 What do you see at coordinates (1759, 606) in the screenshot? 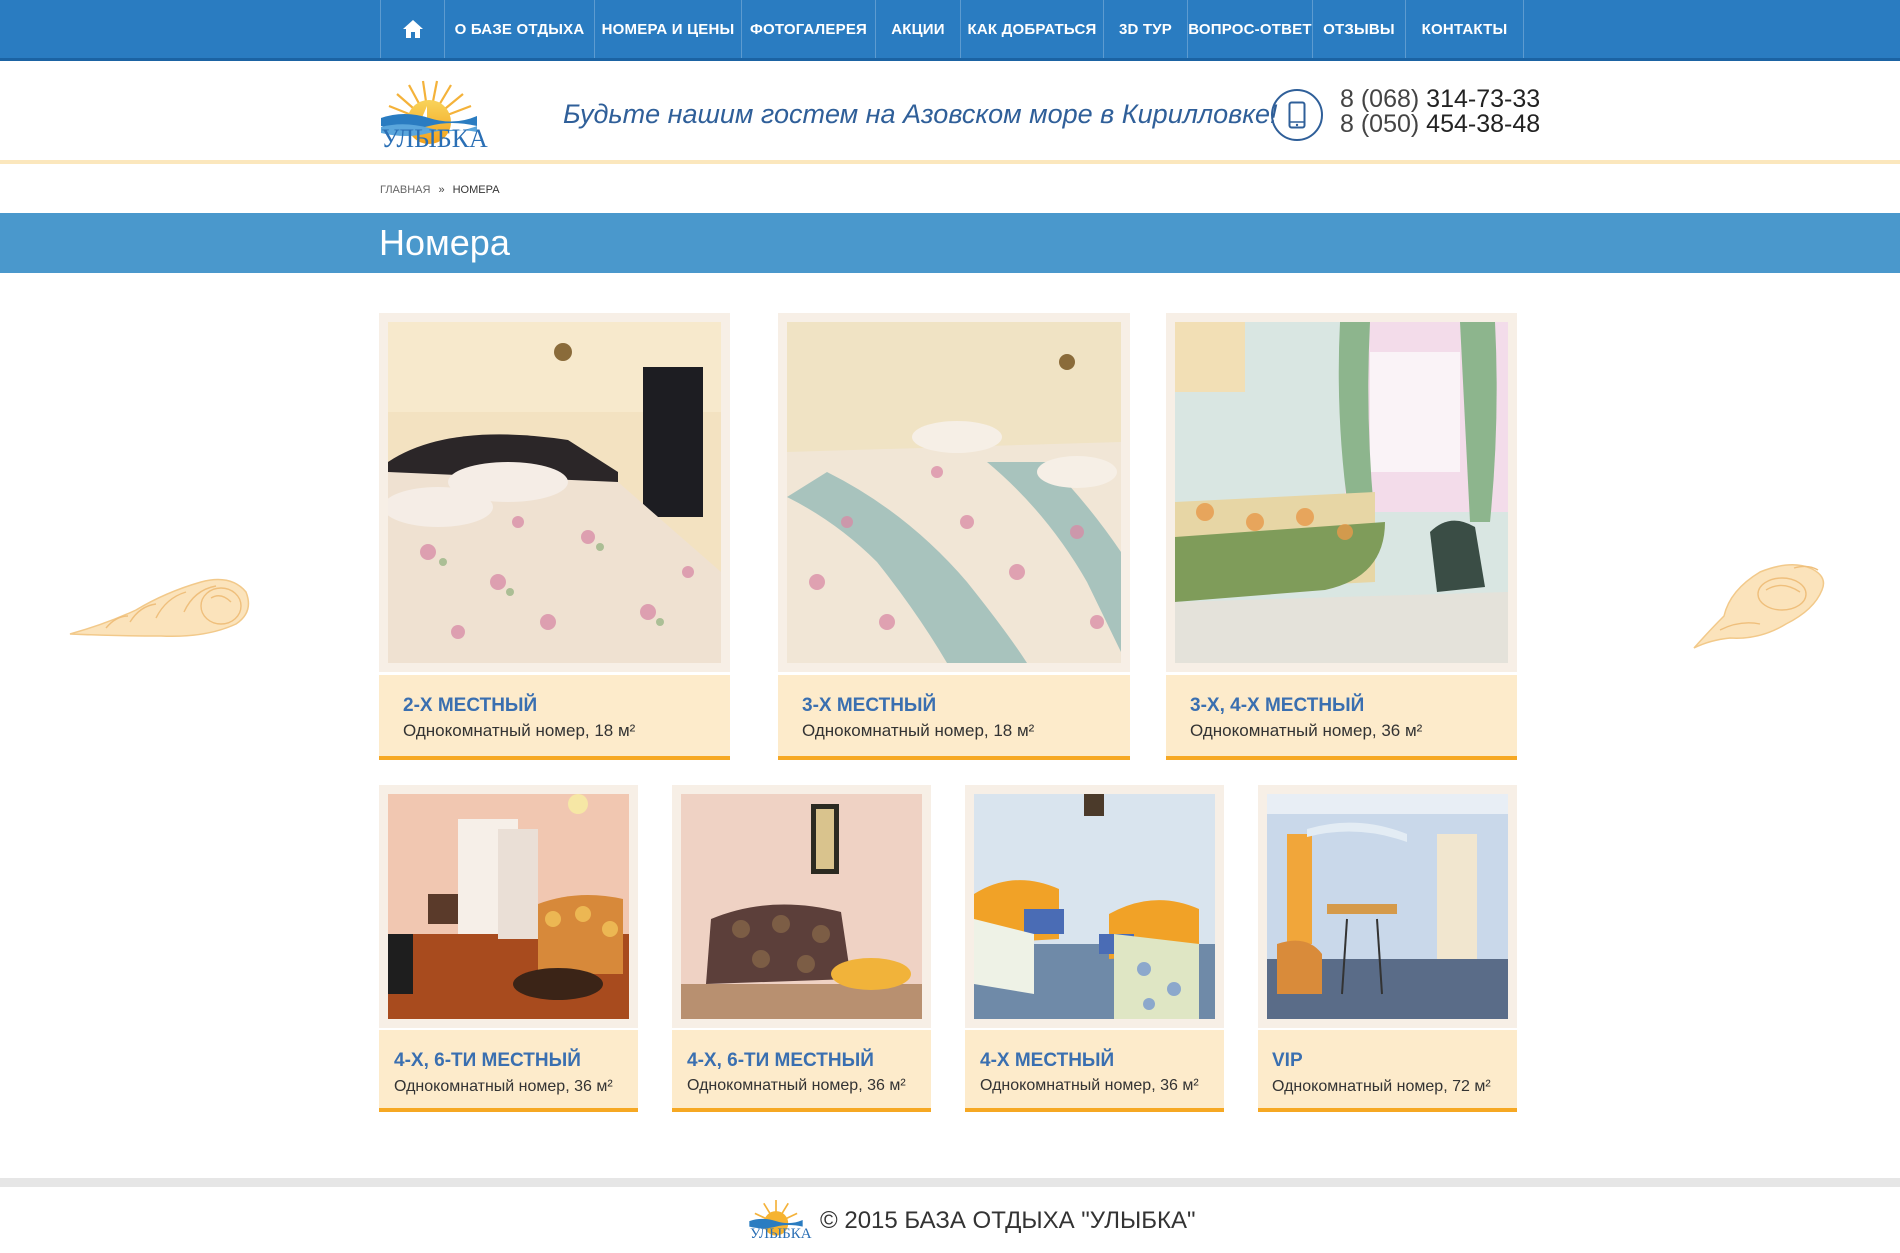
I see `seashell-right-icon` at bounding box center [1759, 606].